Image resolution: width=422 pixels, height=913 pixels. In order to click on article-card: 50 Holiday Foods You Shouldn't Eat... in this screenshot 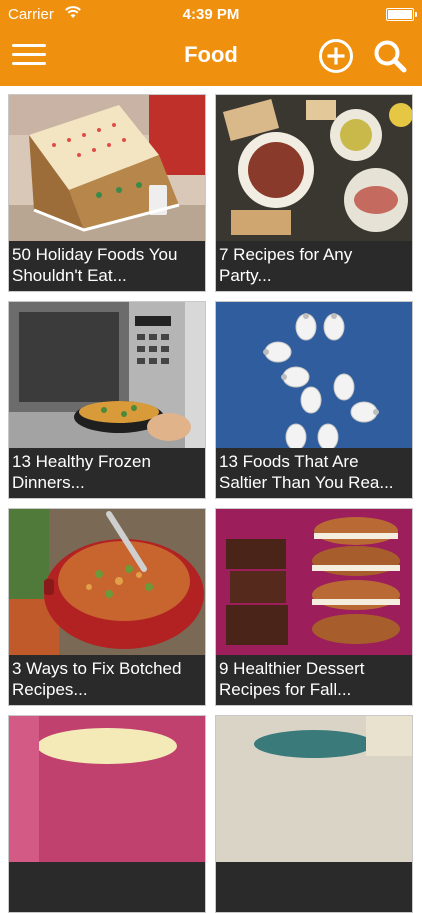, I will do `click(107, 193)`.